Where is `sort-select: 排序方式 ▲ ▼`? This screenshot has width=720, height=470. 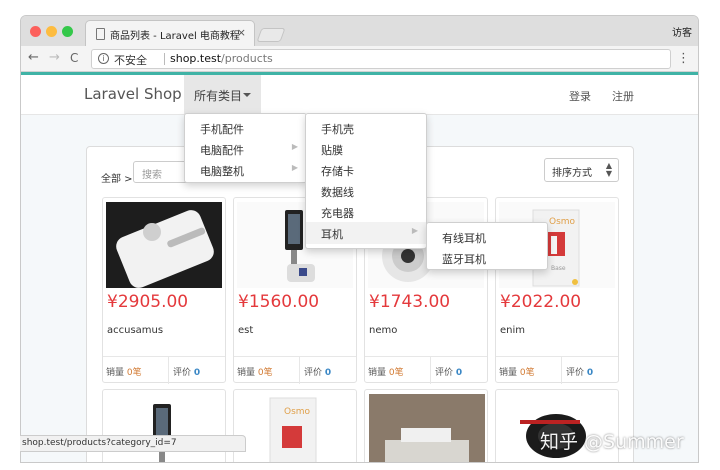 sort-select: 排序方式 ▲ ▼ is located at coordinates (581, 170).